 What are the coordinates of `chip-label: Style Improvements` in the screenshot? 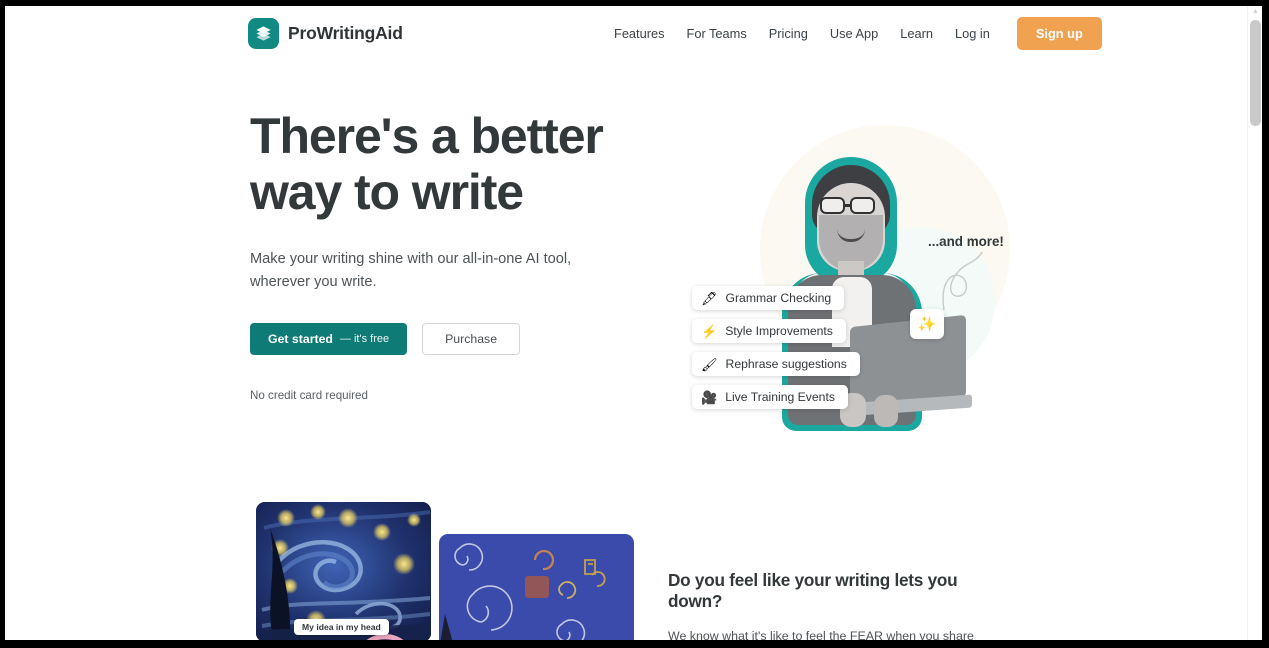 It's located at (779, 331).